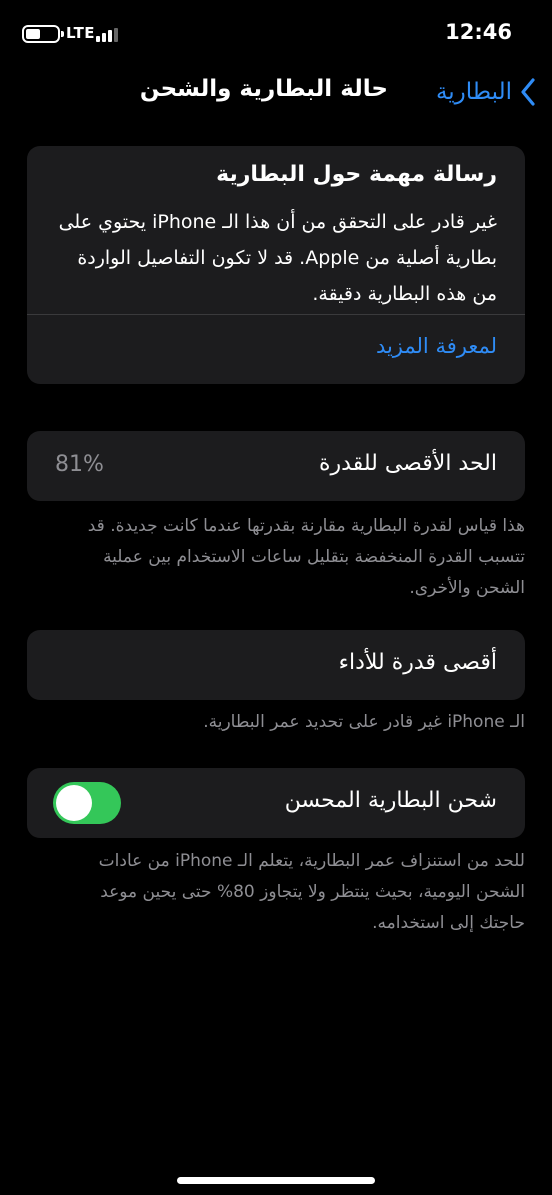 The height and width of the screenshot is (1195, 552). I want to click on divider, so click(276, 314).